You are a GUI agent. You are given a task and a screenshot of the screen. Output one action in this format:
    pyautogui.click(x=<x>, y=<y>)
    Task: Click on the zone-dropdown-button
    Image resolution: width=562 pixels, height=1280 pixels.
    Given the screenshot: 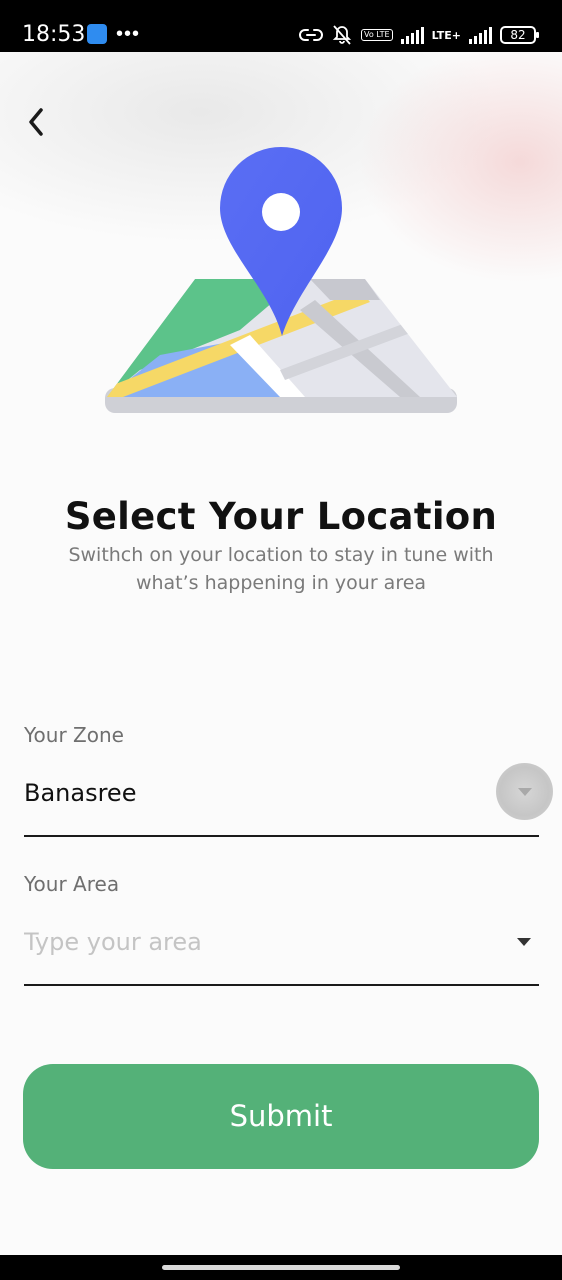 What is the action you would take?
    pyautogui.click(x=524, y=791)
    